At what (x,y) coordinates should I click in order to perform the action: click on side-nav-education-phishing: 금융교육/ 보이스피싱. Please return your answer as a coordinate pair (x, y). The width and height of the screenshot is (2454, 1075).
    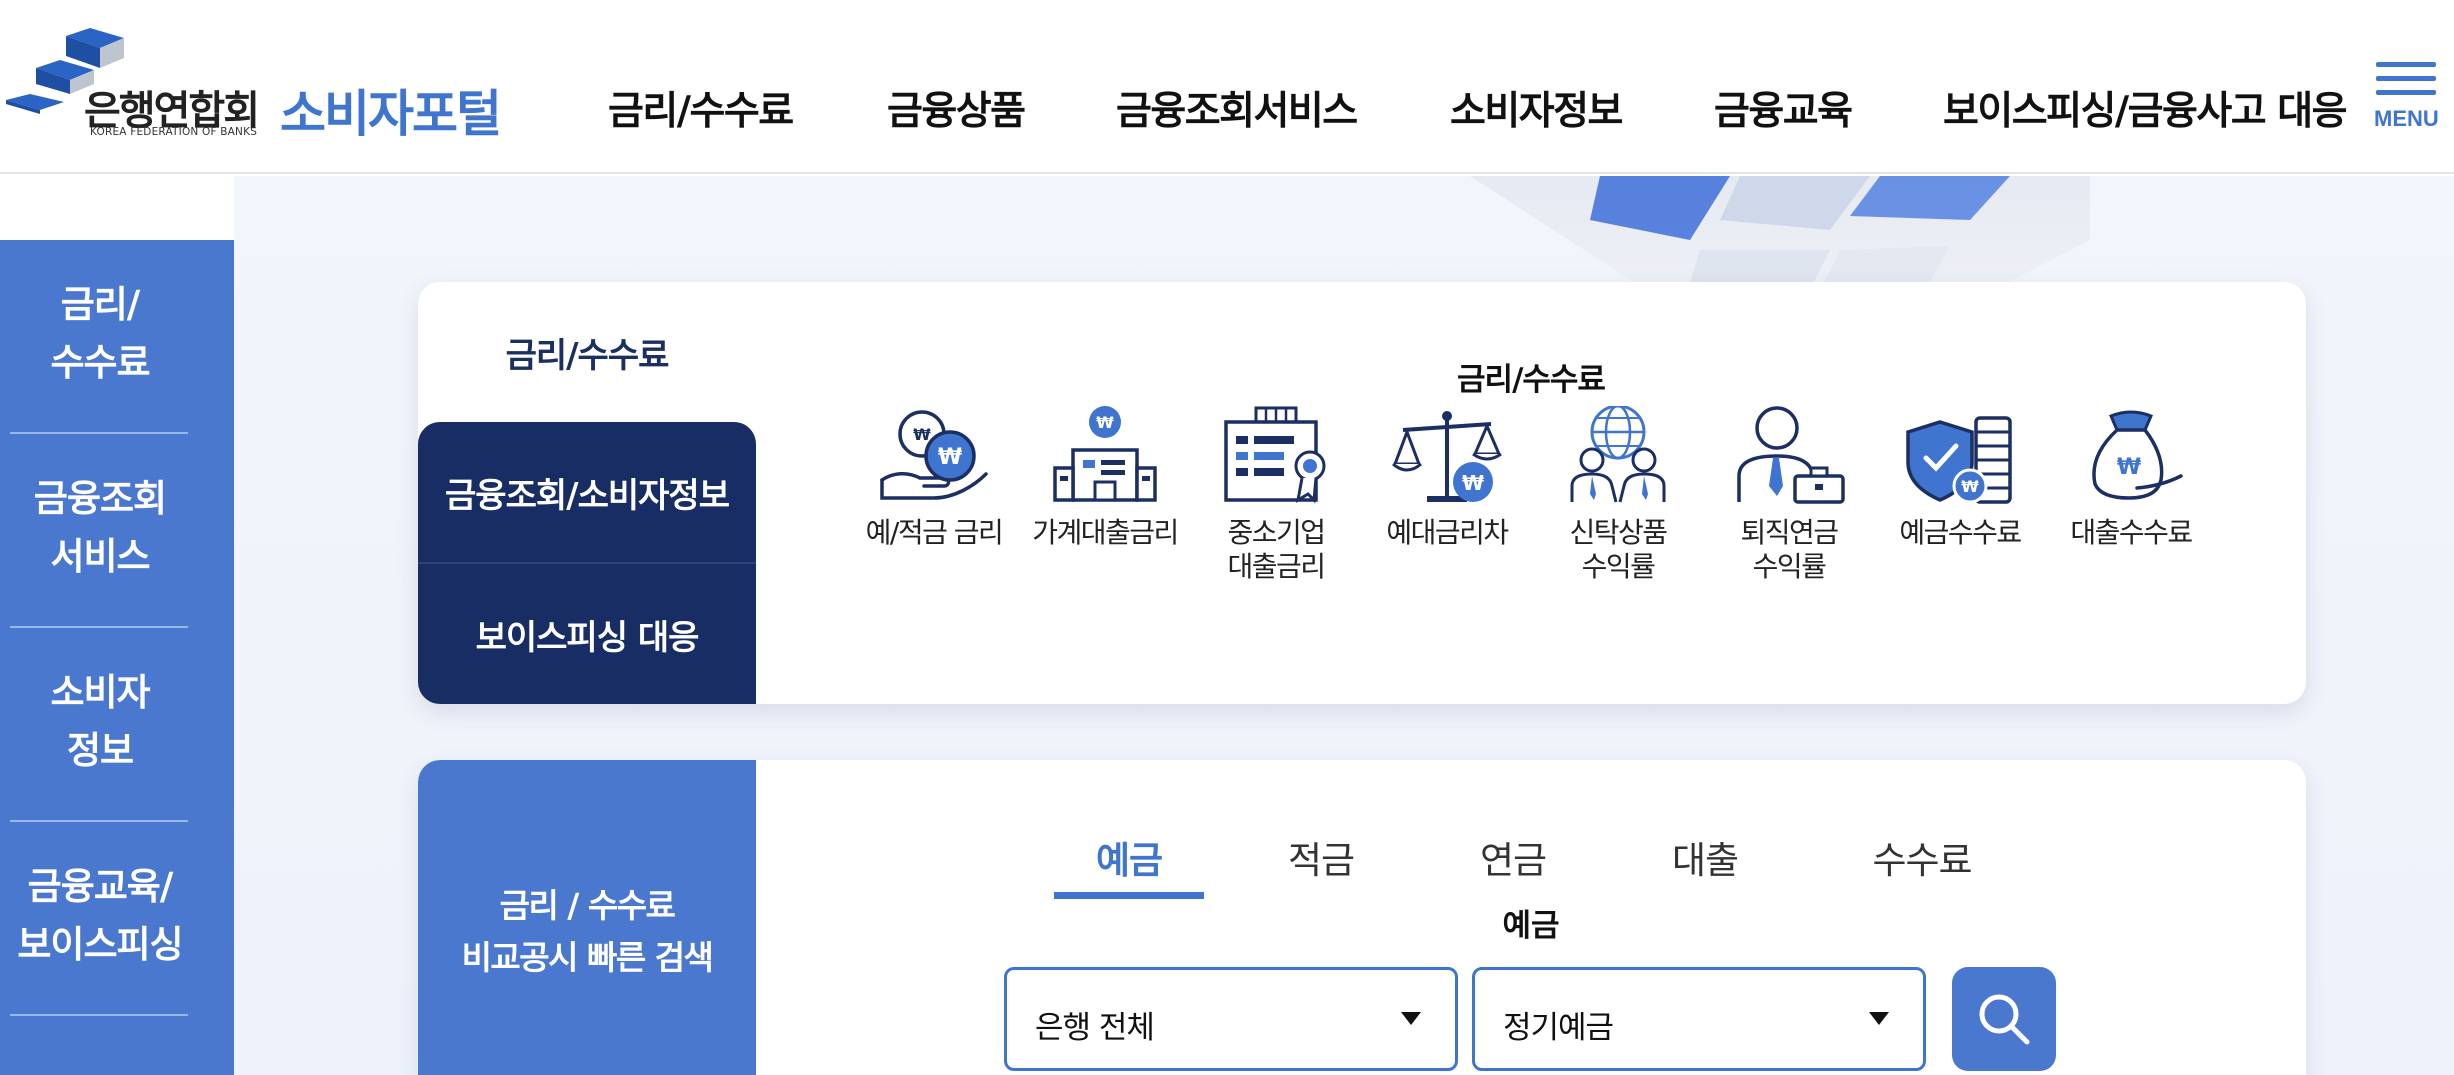
    Looking at the image, I should click on (100, 916).